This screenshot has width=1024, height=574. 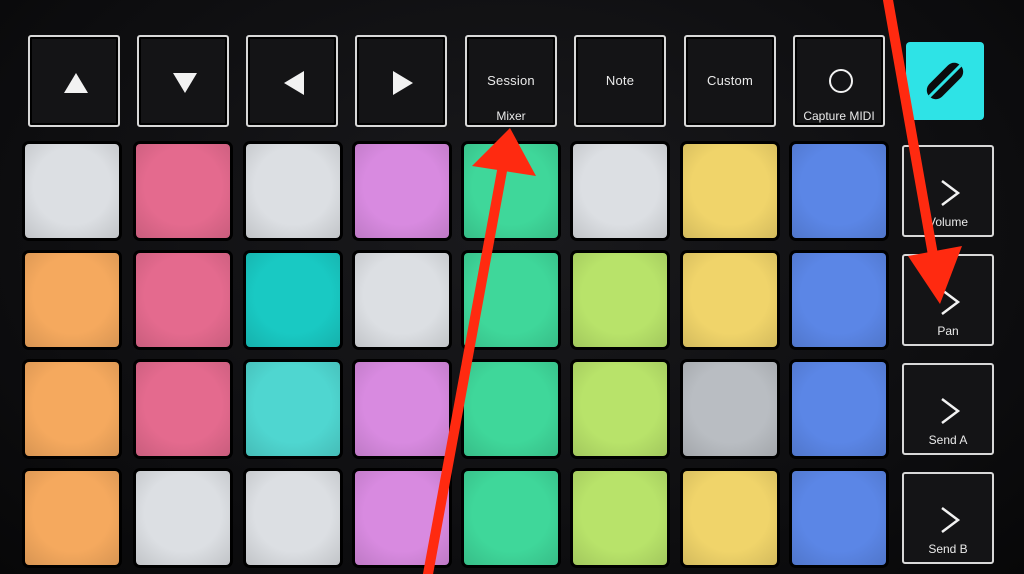 What do you see at coordinates (839, 409) in the screenshot?
I see `pad-r3-c8` at bounding box center [839, 409].